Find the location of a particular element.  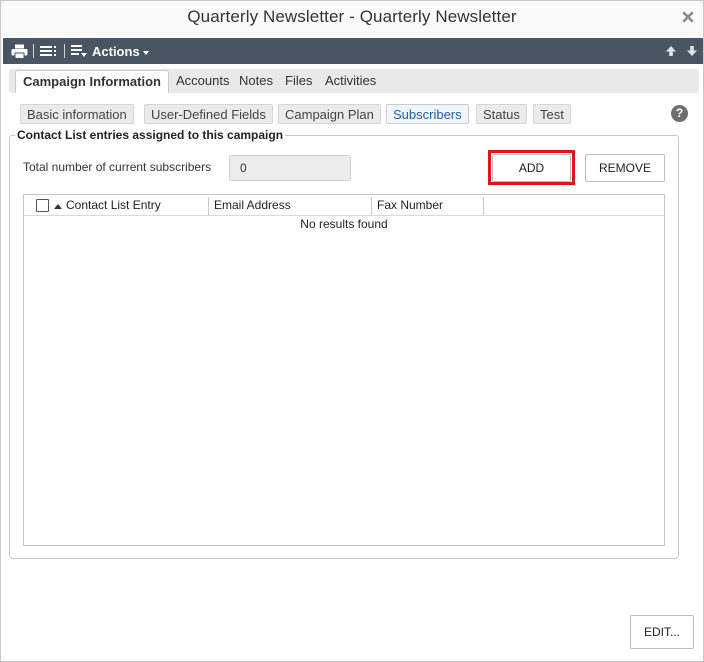

chevron-down-icon is located at coordinates (145, 53).